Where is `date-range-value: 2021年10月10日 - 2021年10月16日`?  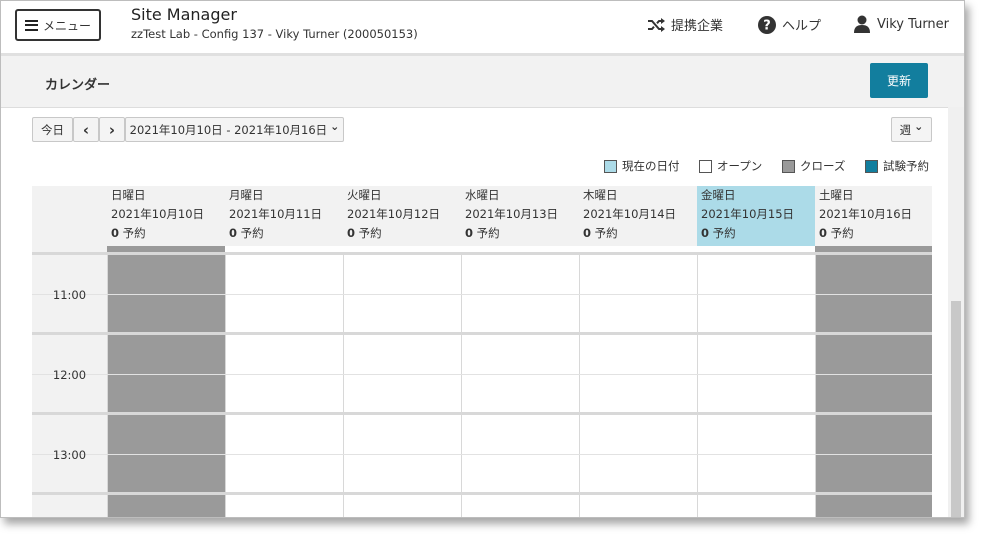 date-range-value: 2021年10月10日 - 2021年10月16日 is located at coordinates (228, 129).